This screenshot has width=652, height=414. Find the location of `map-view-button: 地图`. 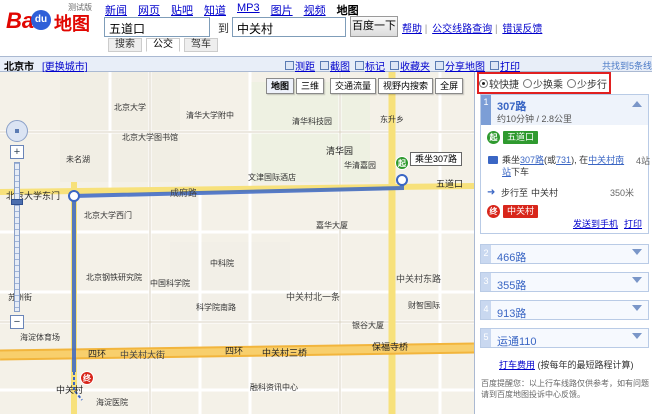

map-view-button: 地图 is located at coordinates (280, 86).